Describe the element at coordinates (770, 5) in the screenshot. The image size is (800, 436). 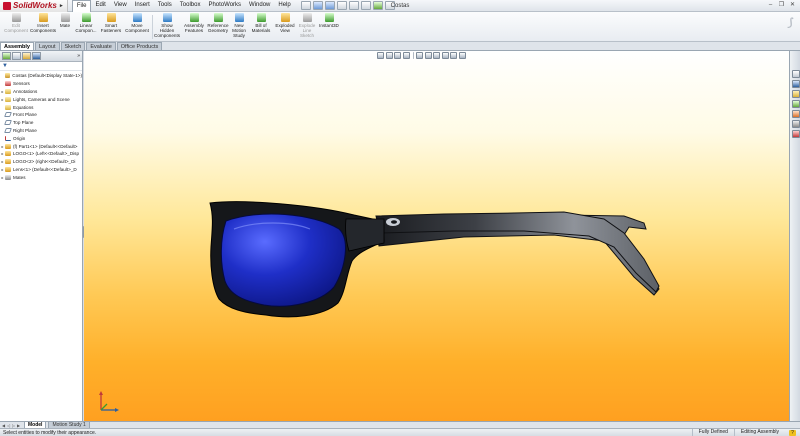
I see `minimize-icon: –` at that location.